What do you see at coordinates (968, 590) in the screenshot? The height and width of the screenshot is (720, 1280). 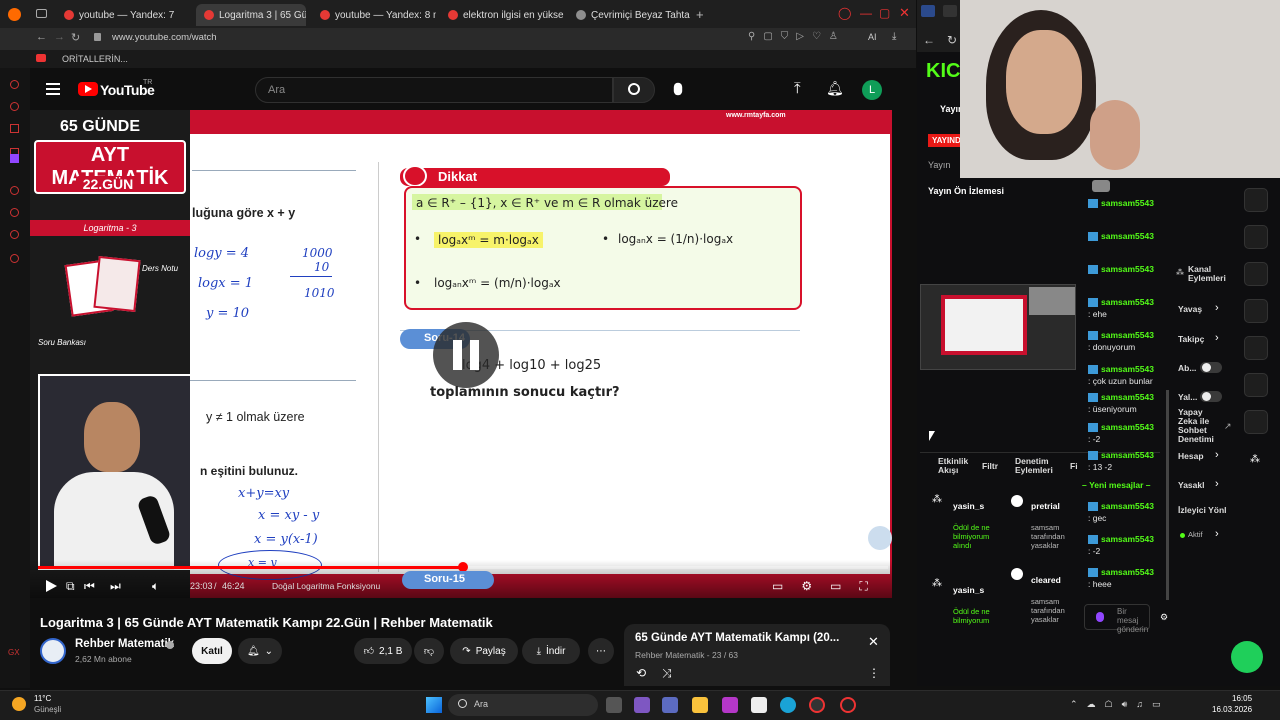 I see `activity-user-2: yasin_s` at bounding box center [968, 590].